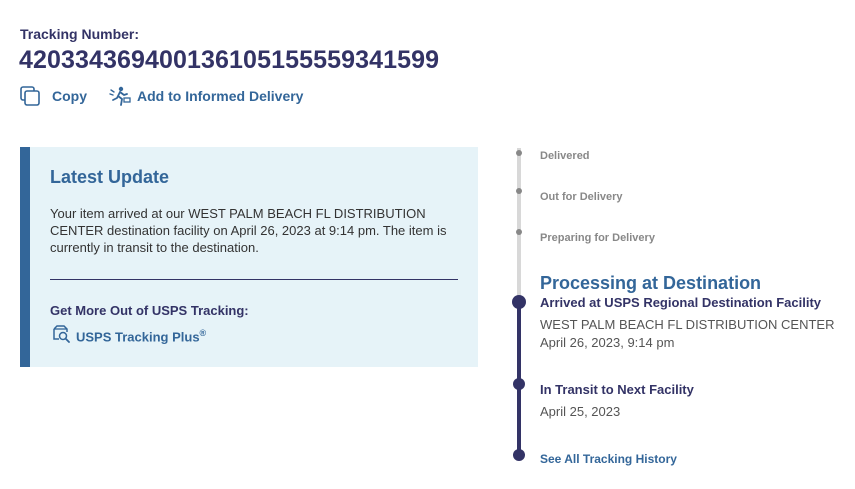 The height and width of the screenshot is (489, 855). What do you see at coordinates (519, 232) in the screenshot?
I see `timeline-dot-preparing` at bounding box center [519, 232].